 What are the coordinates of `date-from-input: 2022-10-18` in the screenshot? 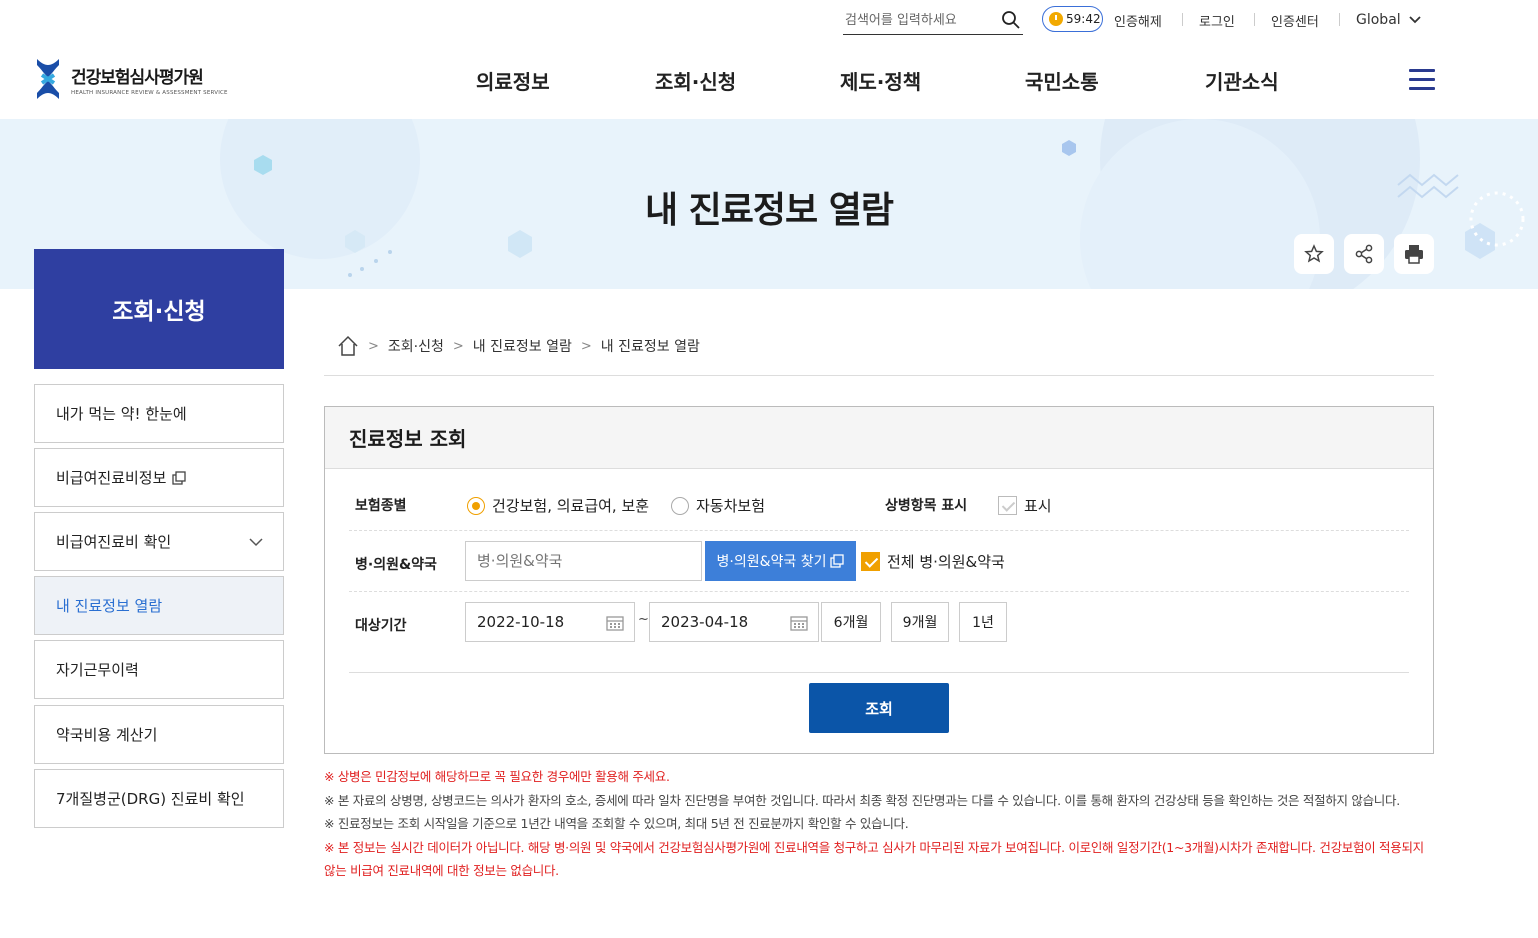 It's located at (550, 622).